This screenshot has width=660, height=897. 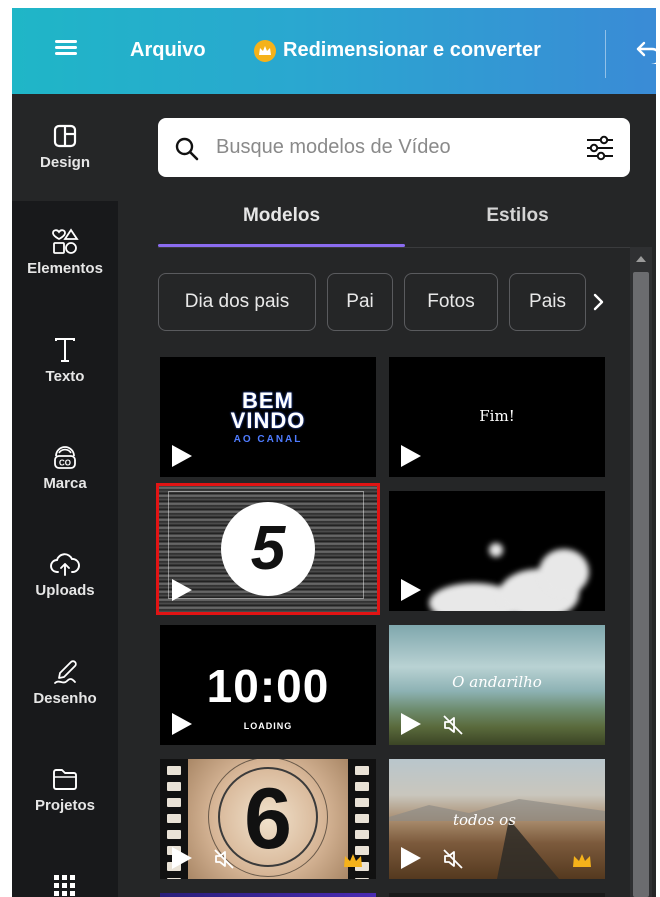 I want to click on cloud-upload-icon, so click(x=65, y=564).